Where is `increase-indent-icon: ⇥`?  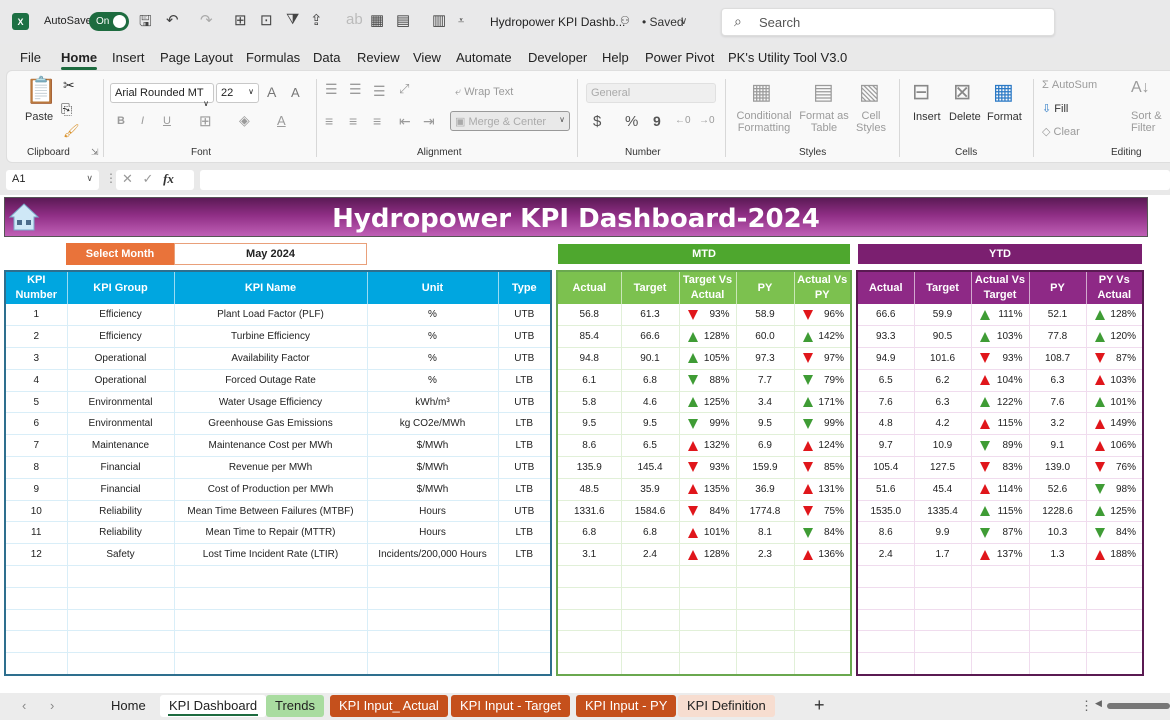
increase-indent-icon: ⇥ is located at coordinates (429, 121).